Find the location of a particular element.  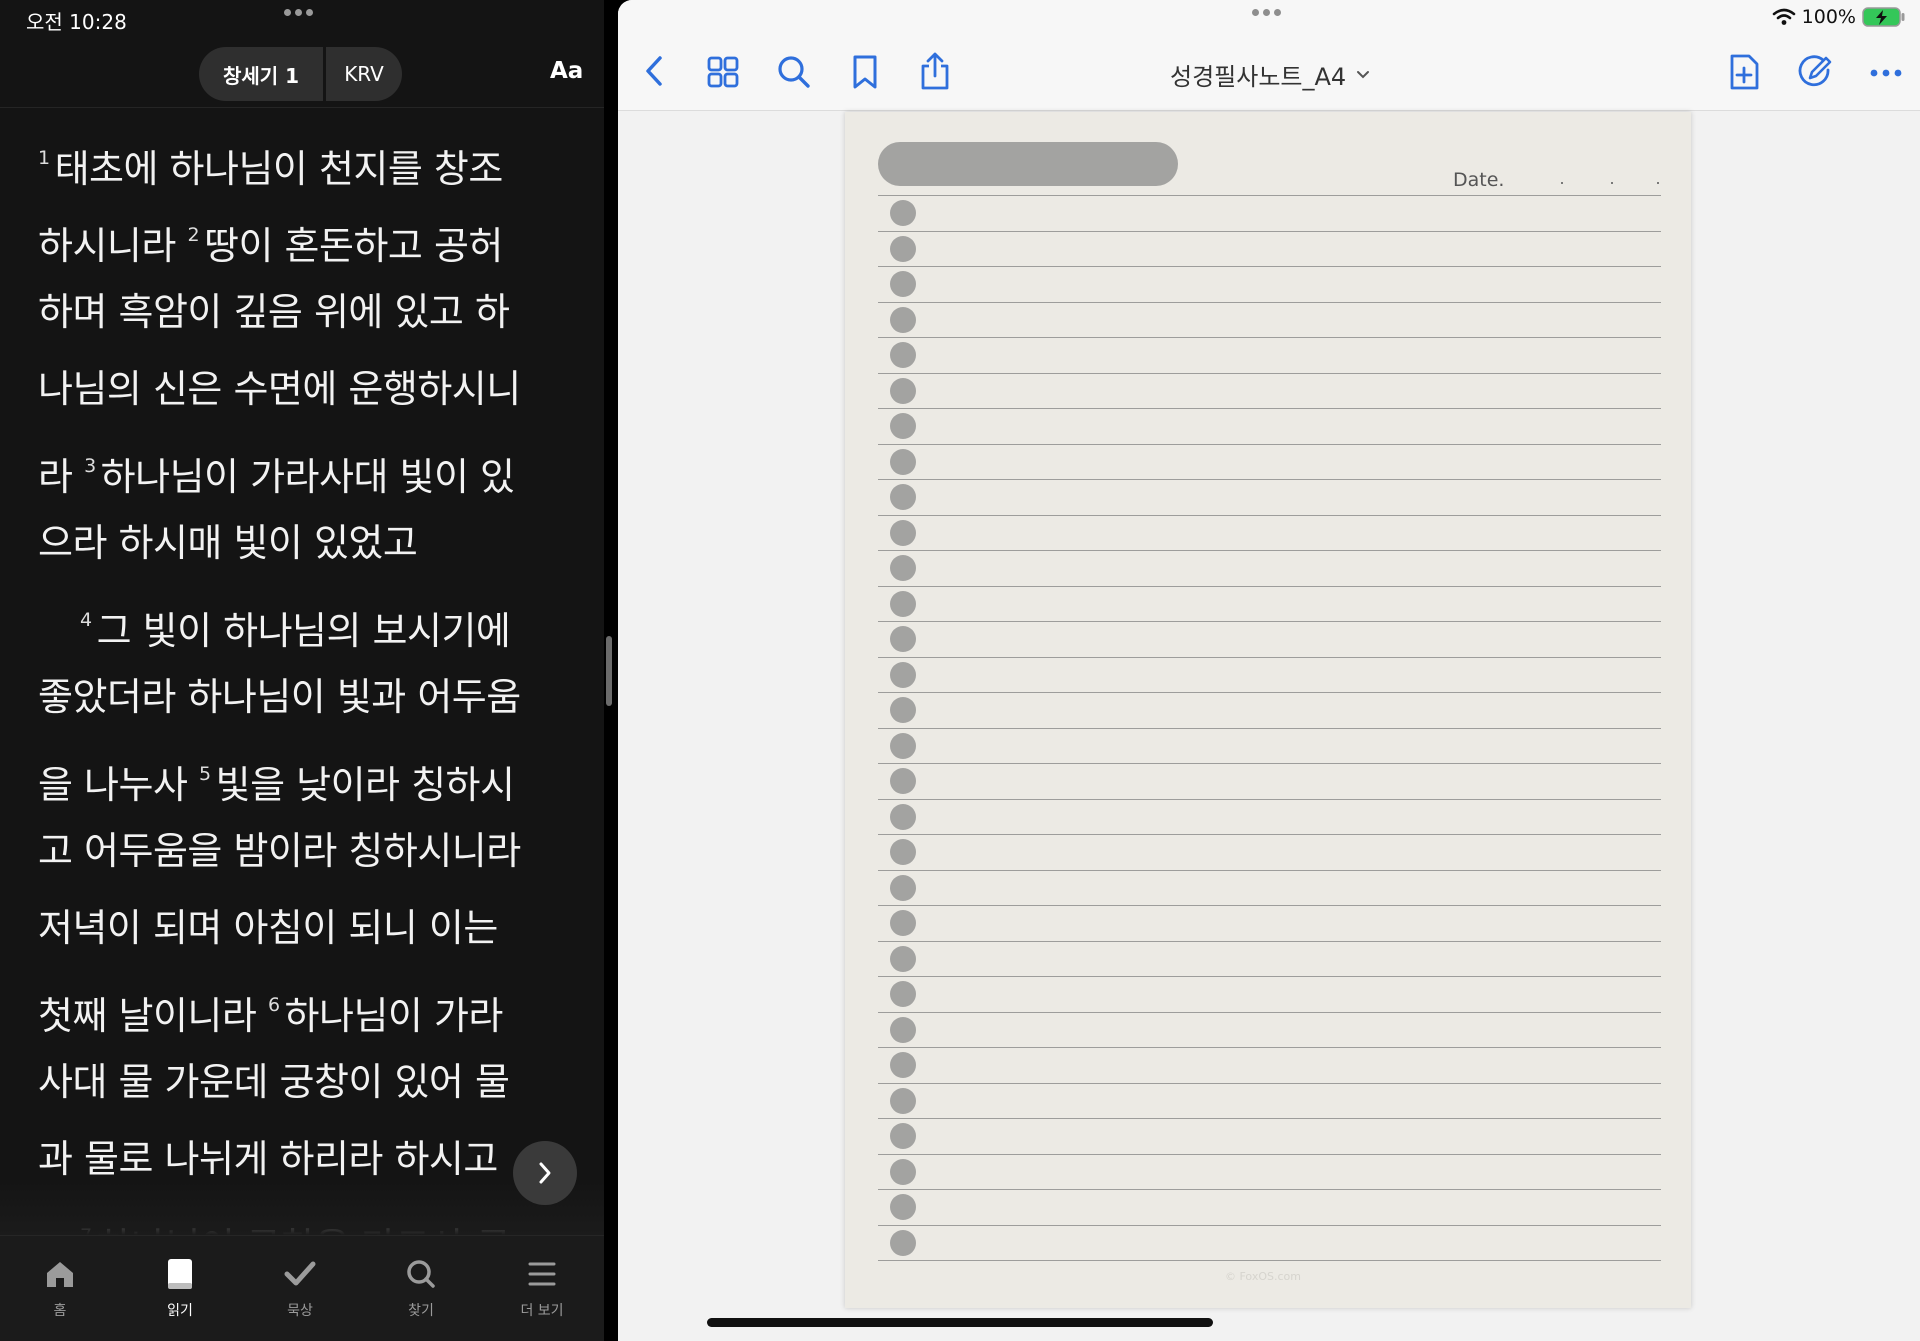

scripture-line: 하시니라 2 땅이 혼돈하고 공허 is located at coordinates (298, 235).